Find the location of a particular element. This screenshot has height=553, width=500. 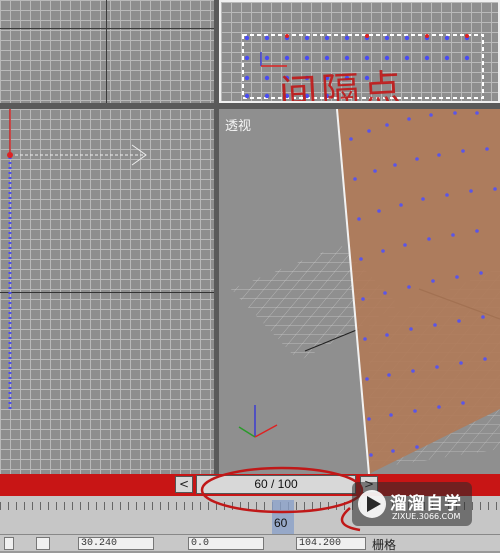

annotation-text: 间隔点 is located at coordinates (342, 84).